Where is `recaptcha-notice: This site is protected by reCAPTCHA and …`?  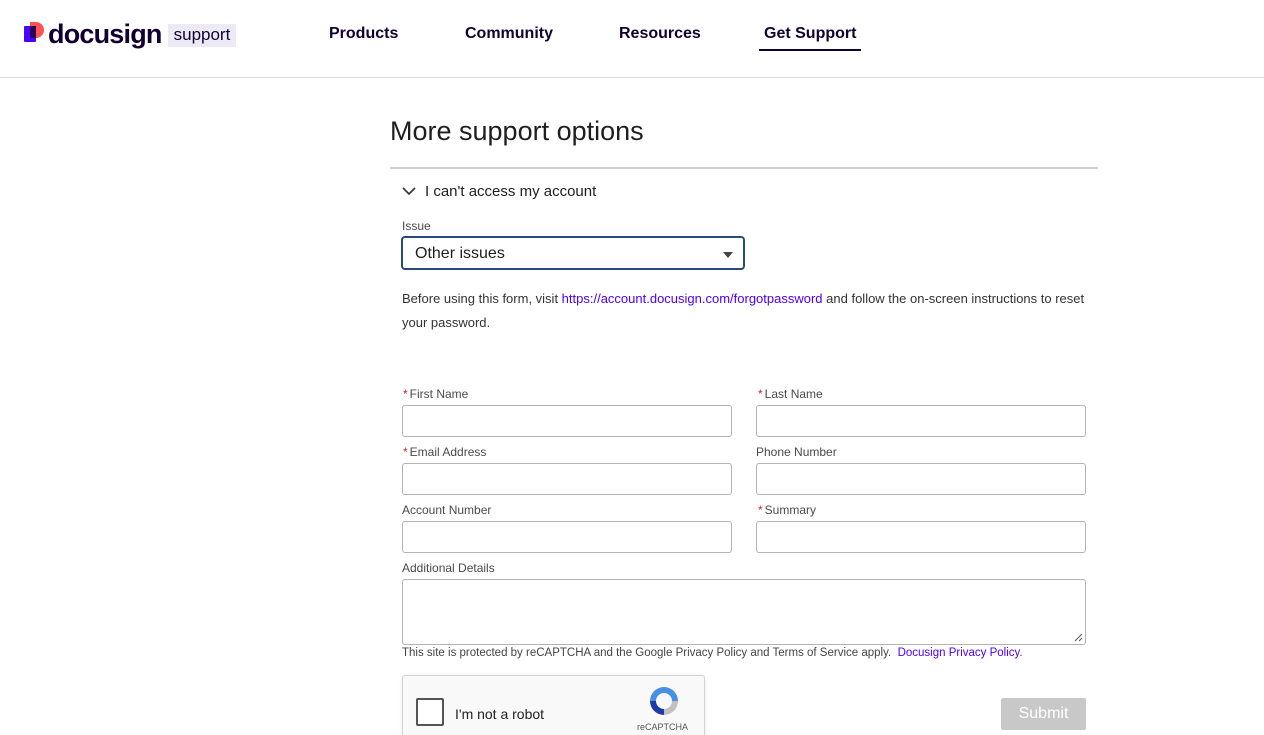
recaptcha-notice: This site is protected by reCAPTCHA and … is located at coordinates (712, 653).